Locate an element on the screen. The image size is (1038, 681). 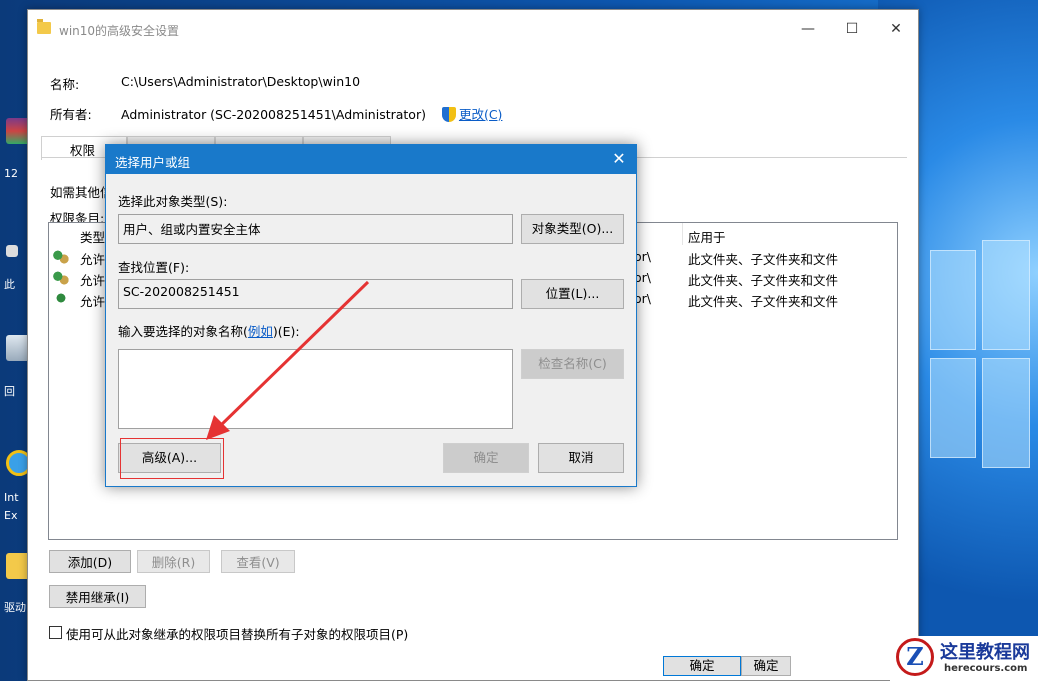
remove-button: 删除(R) is located at coordinates (173, 561).